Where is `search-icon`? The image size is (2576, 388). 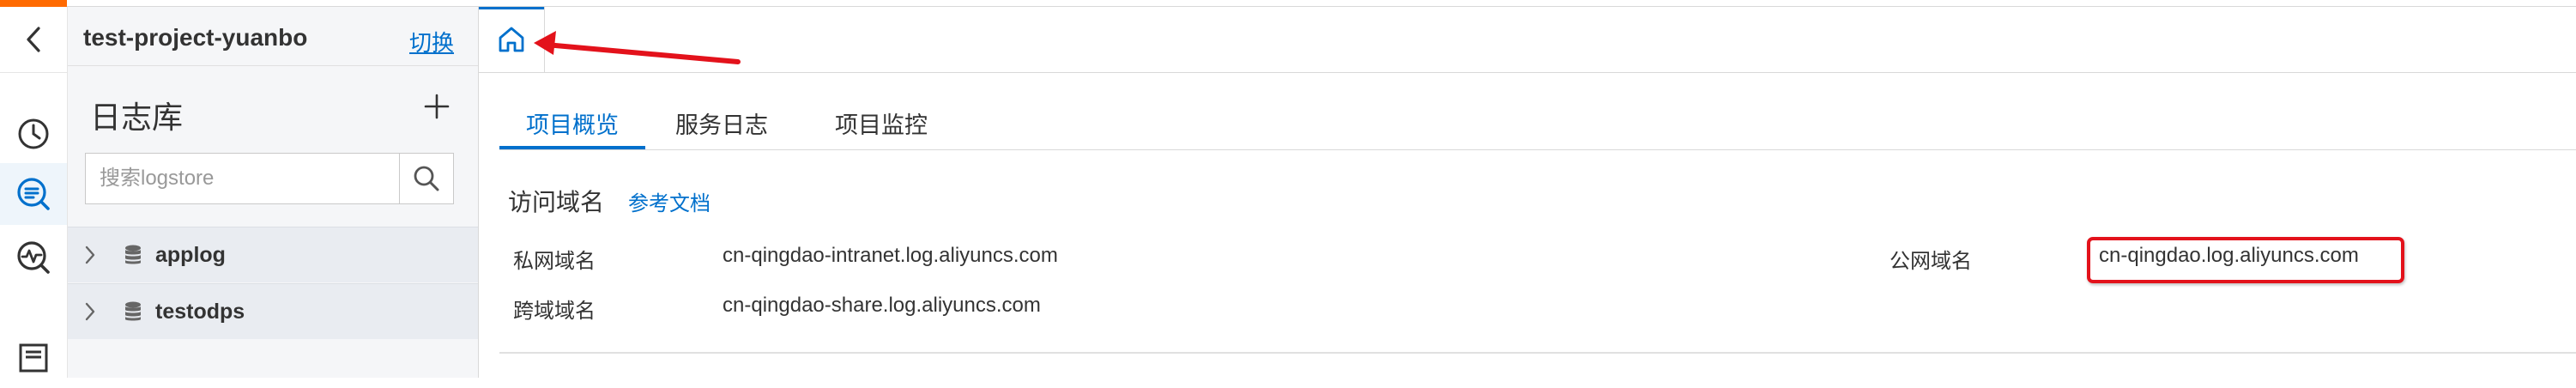 search-icon is located at coordinates (426, 178).